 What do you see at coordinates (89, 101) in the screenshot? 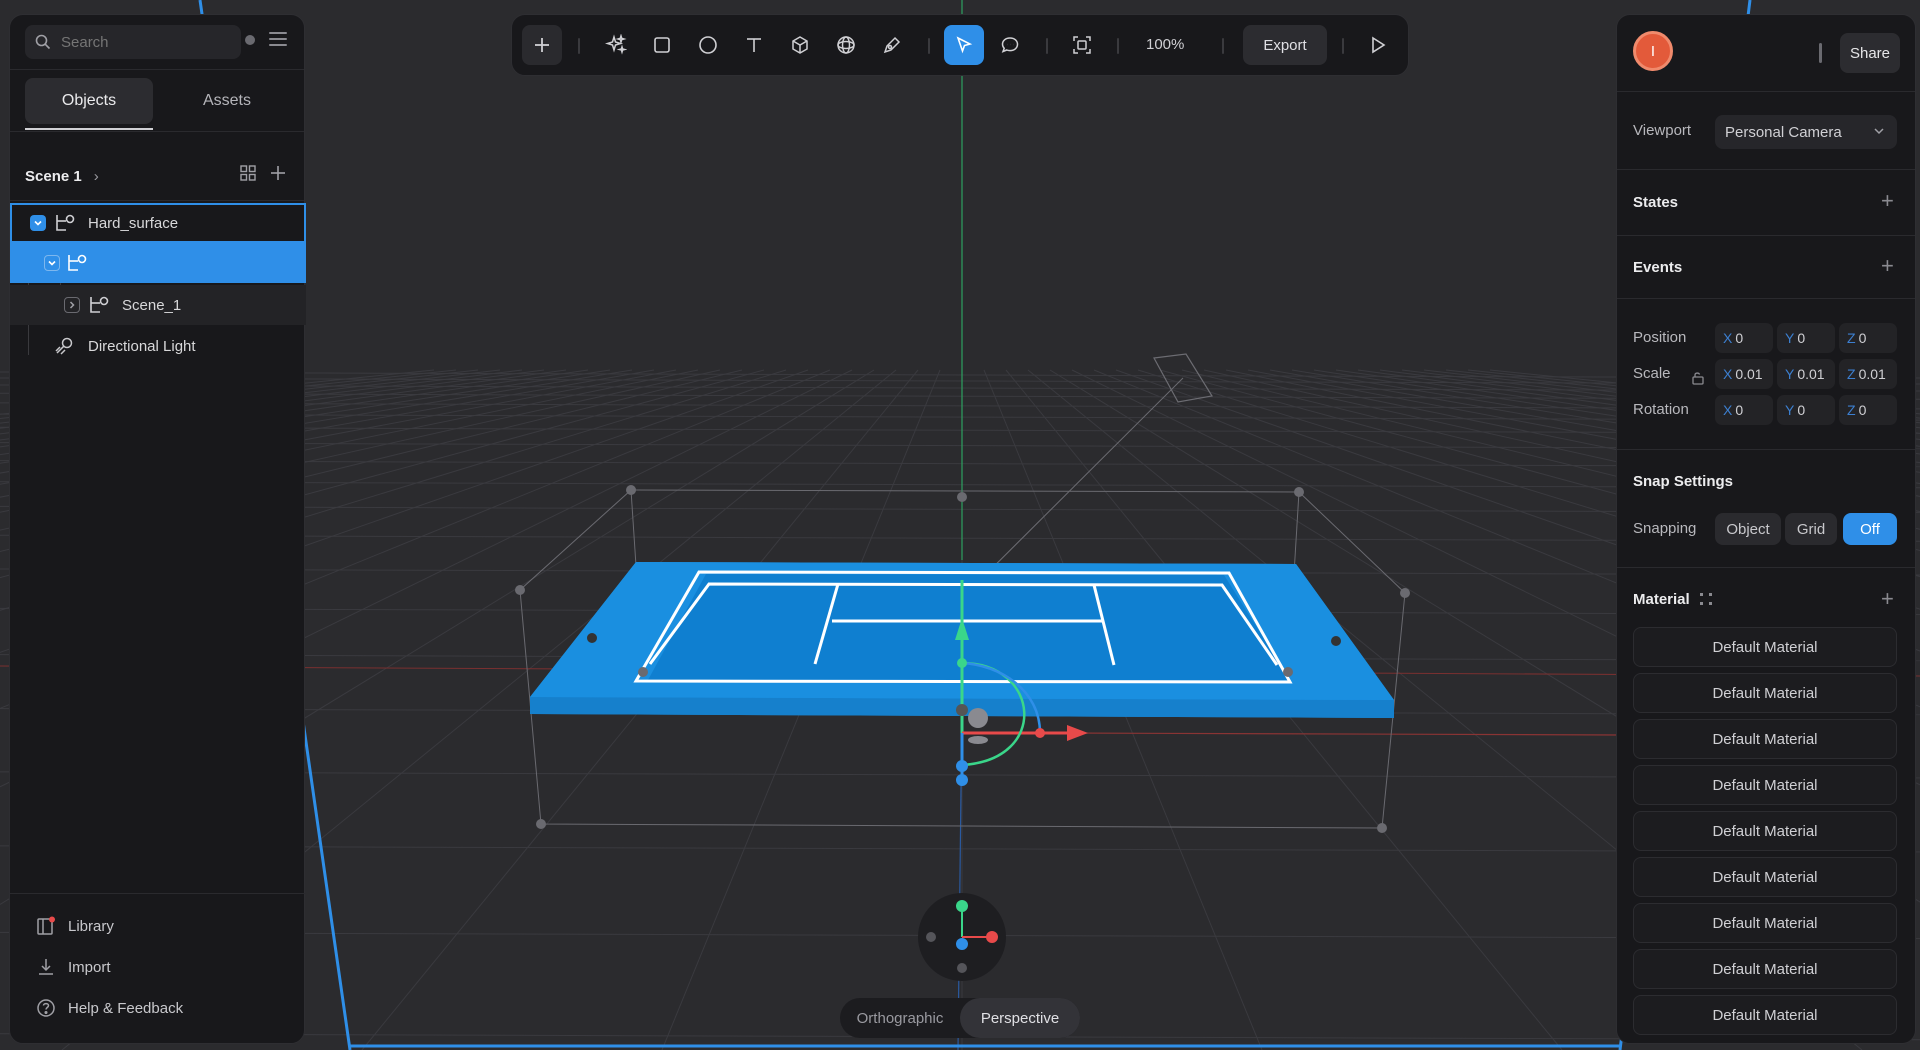
I see `tab-objects: Objects` at bounding box center [89, 101].